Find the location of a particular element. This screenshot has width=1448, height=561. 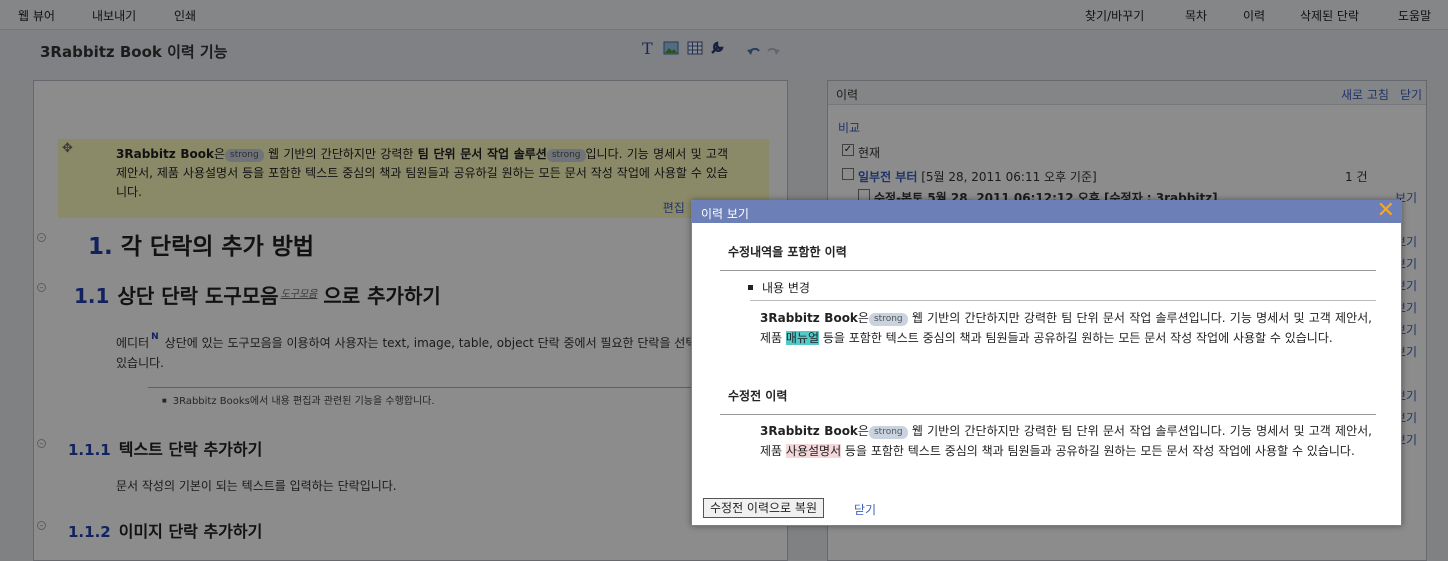

restore-previous-button: 수정전 이력으로 복원 is located at coordinates (763, 508).